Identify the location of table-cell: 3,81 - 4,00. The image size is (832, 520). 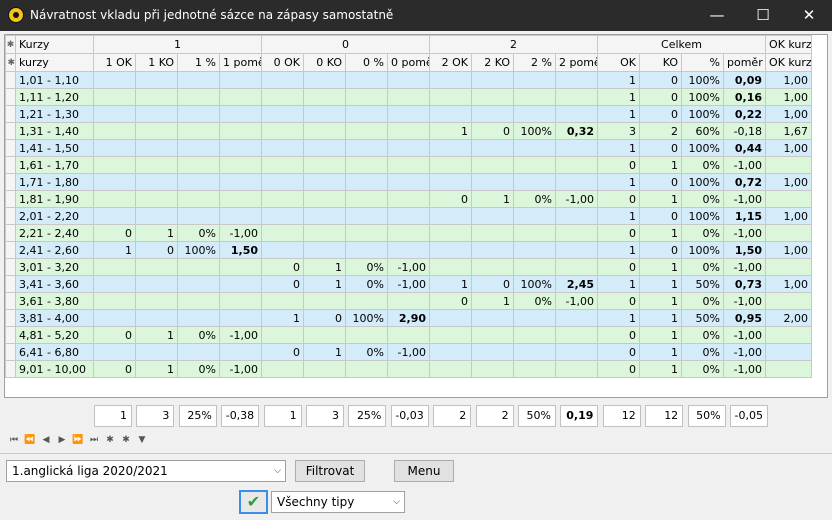
(54, 318).